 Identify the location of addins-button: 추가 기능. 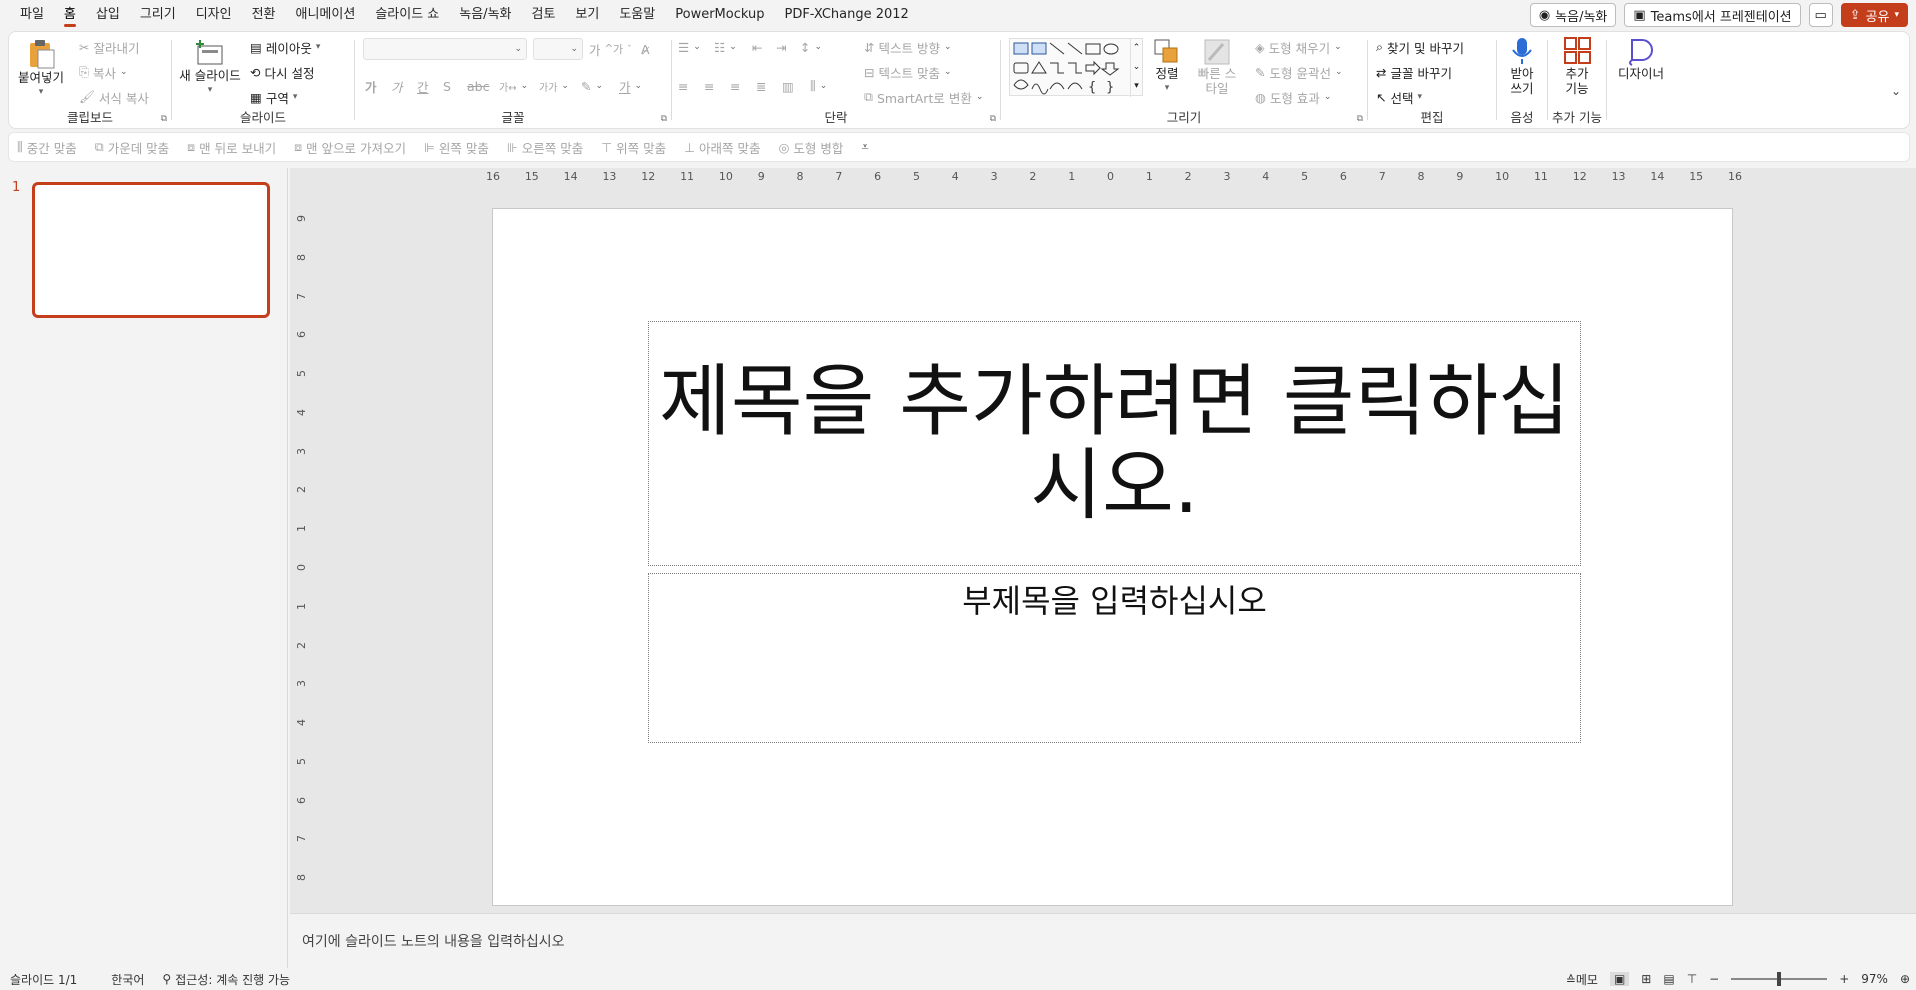
(1577, 66).